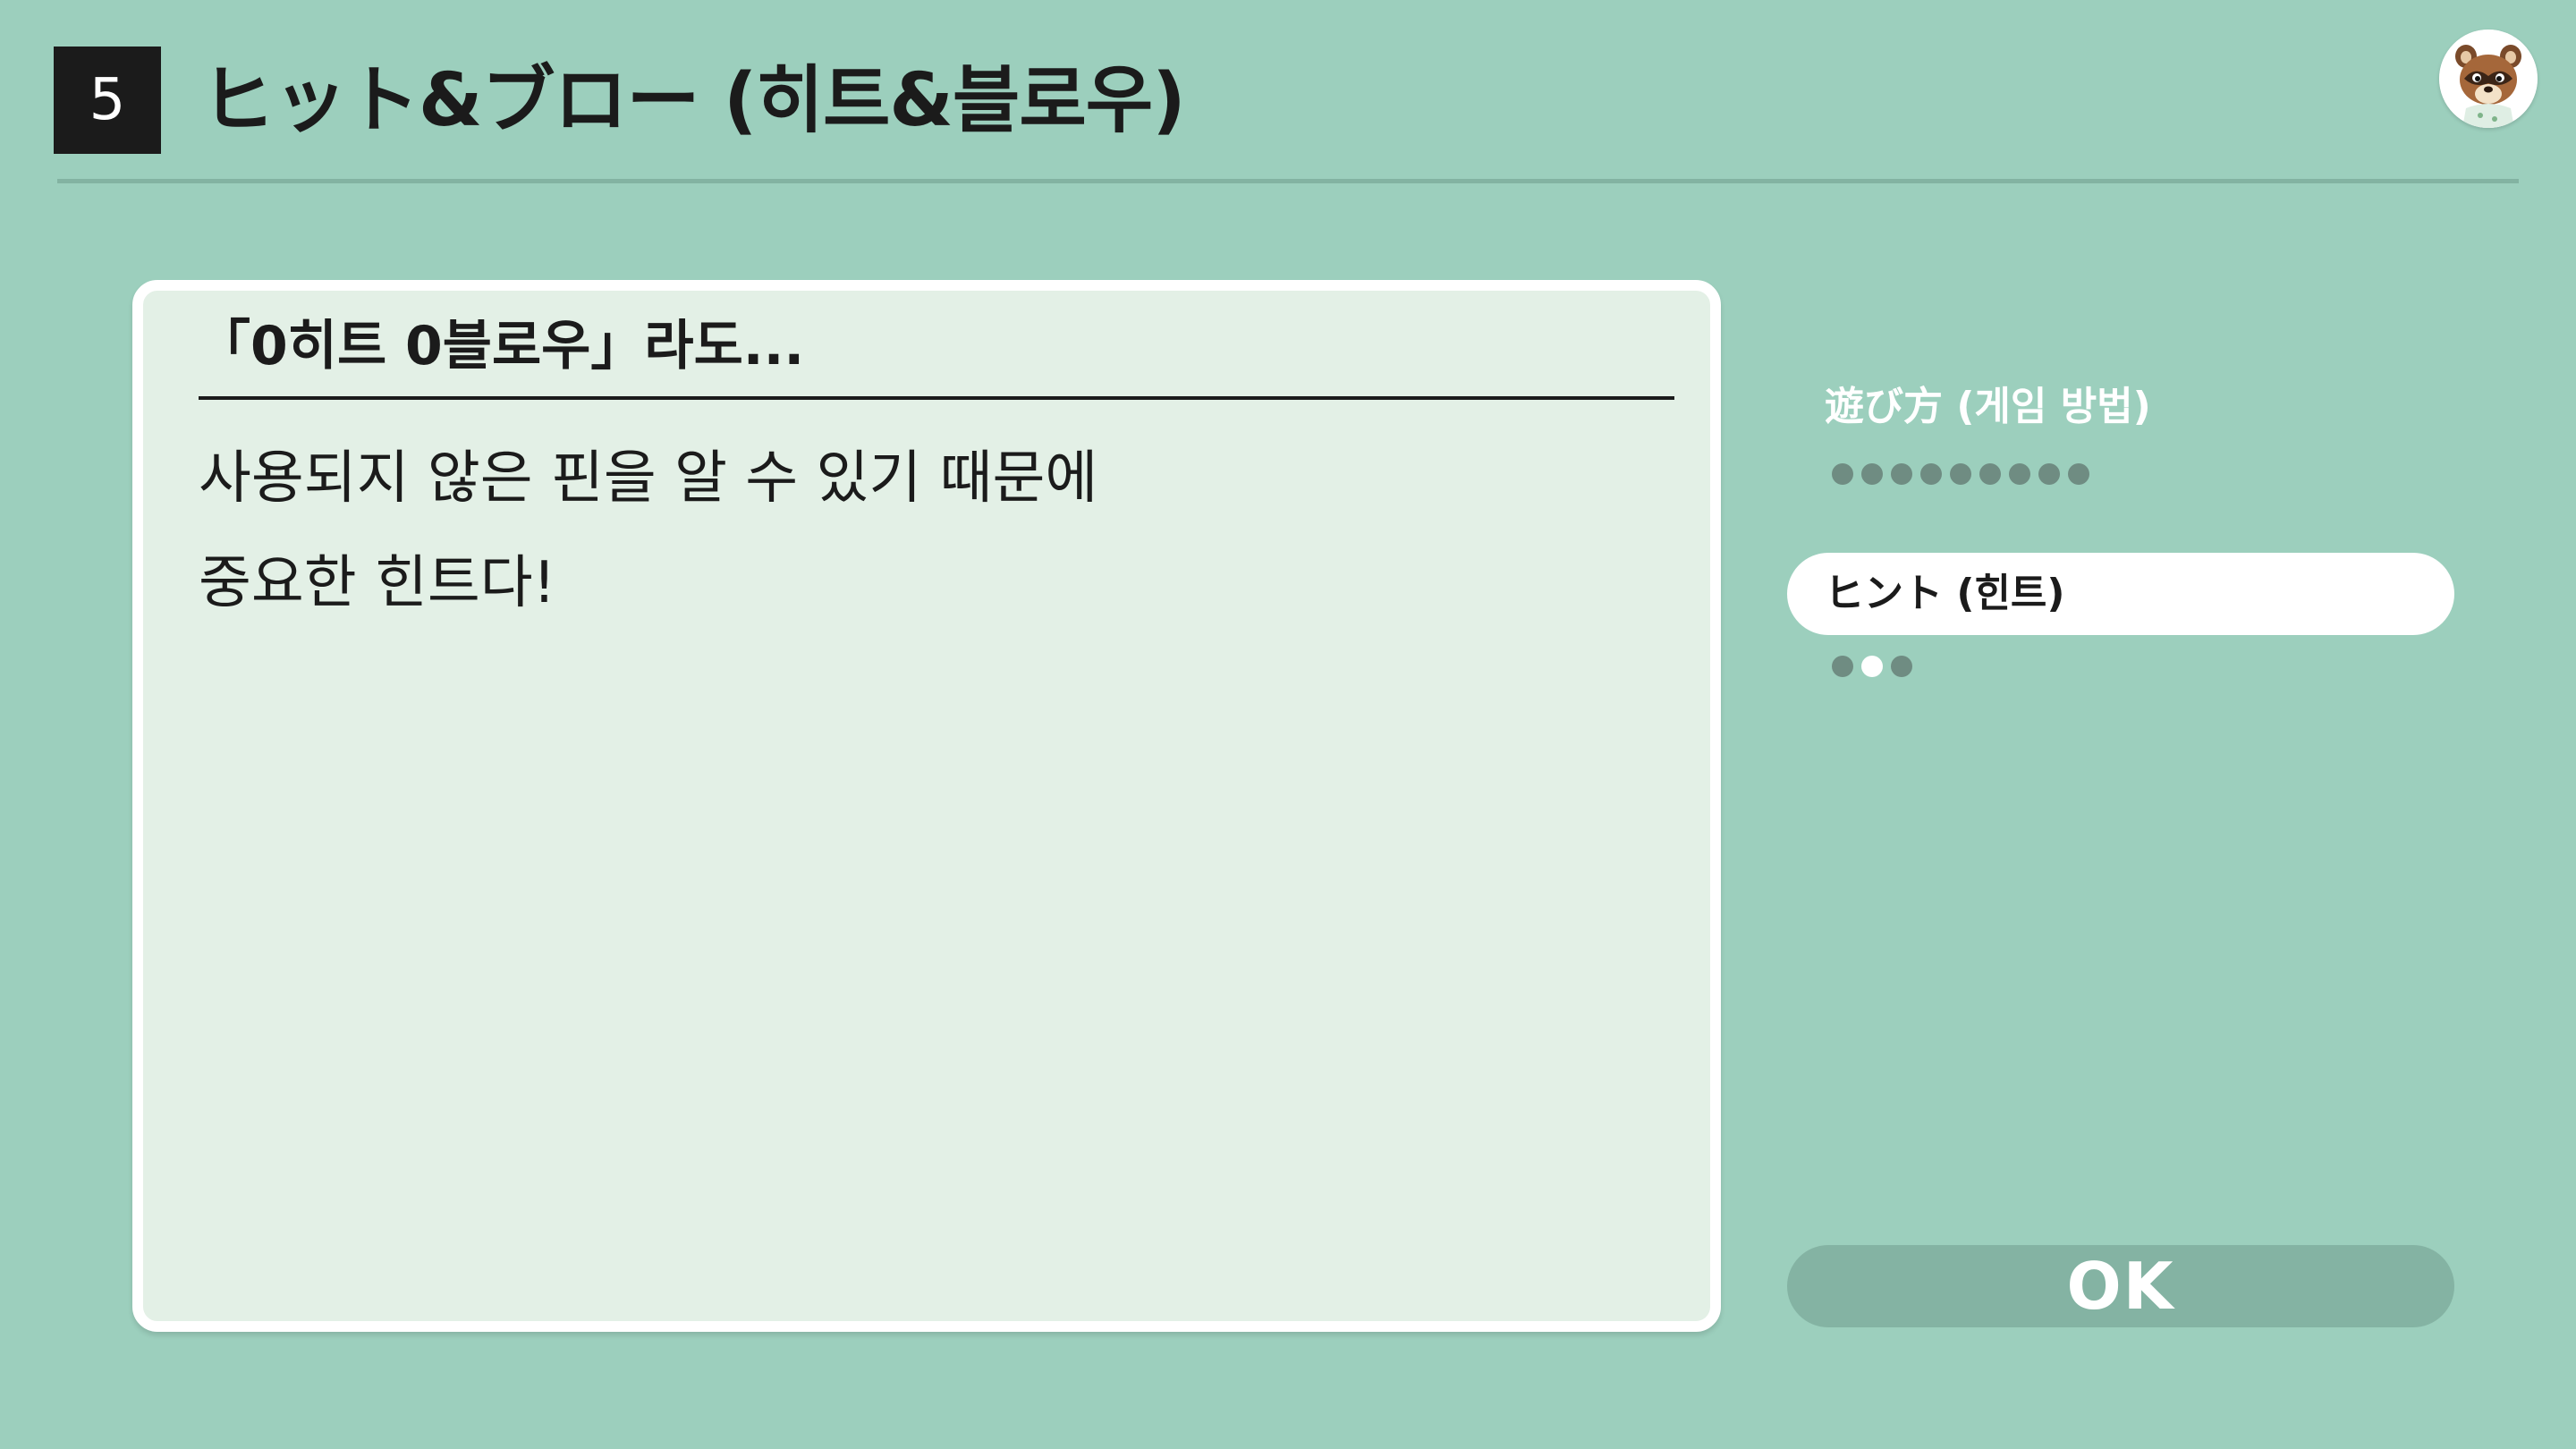 Image resolution: width=2576 pixels, height=1449 pixels. I want to click on hint-text-line: 중요한 힌트다!, so click(377, 583).